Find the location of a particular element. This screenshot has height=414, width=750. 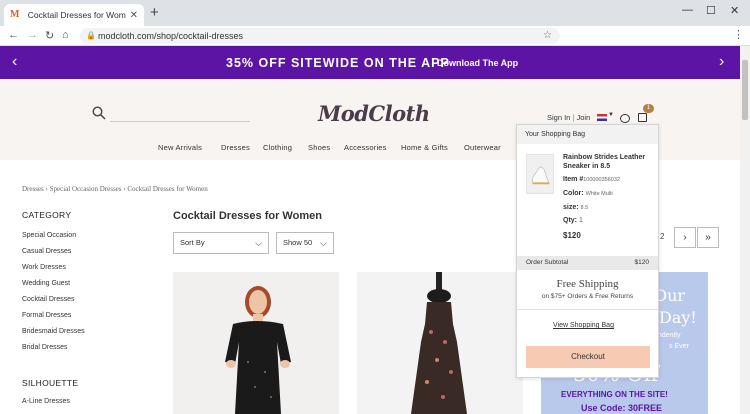

sign-in-link: Sign In is located at coordinates (558, 117).